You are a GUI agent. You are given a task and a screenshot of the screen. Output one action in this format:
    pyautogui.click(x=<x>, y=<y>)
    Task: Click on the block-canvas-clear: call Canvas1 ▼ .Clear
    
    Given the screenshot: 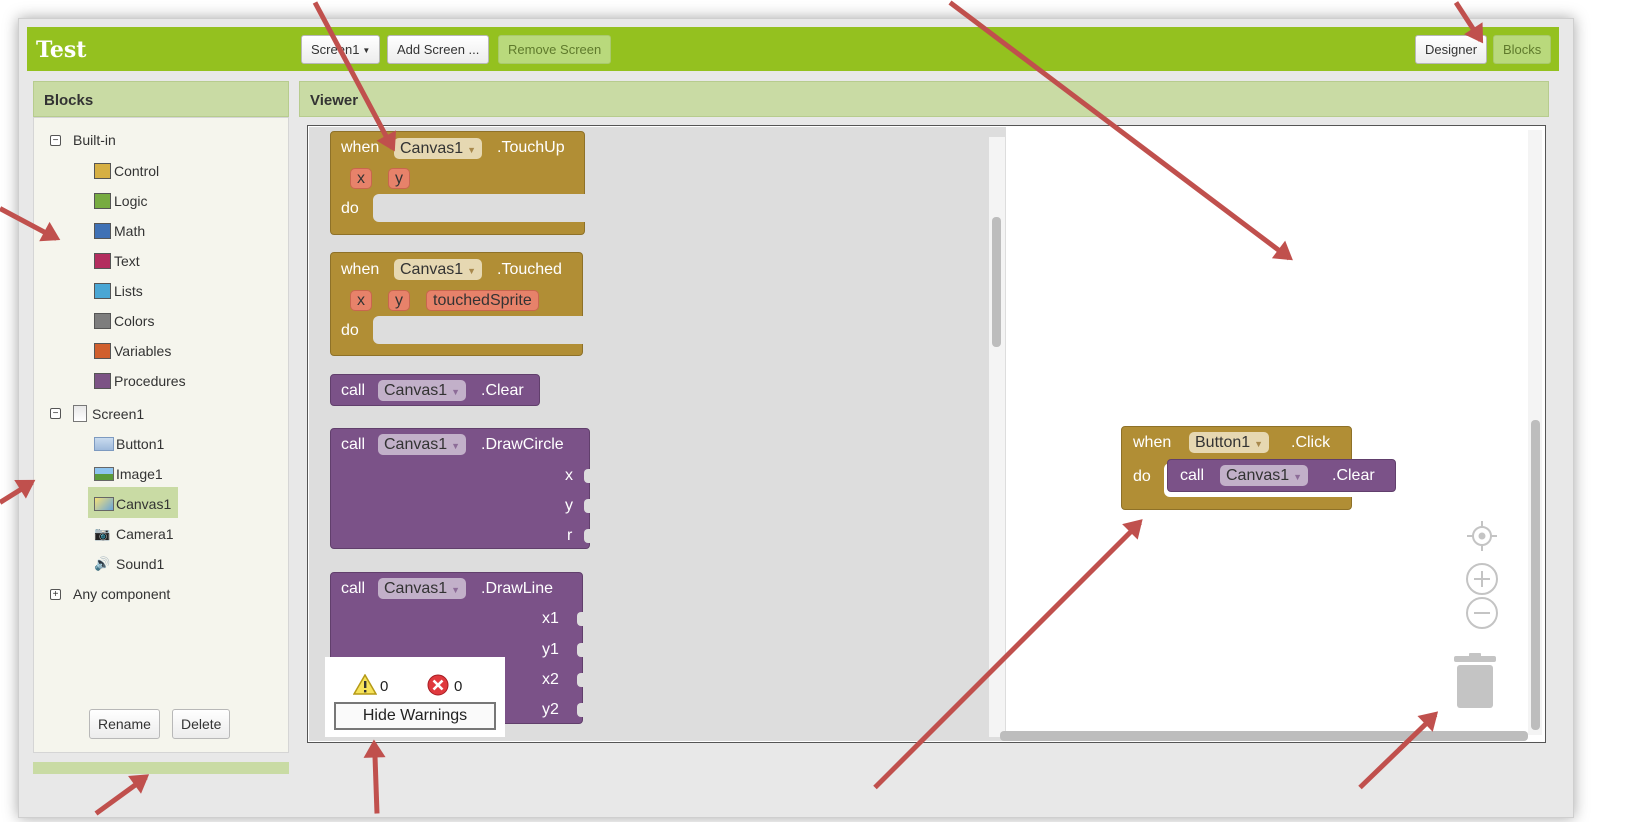 What is the action you would take?
    pyautogui.click(x=435, y=390)
    